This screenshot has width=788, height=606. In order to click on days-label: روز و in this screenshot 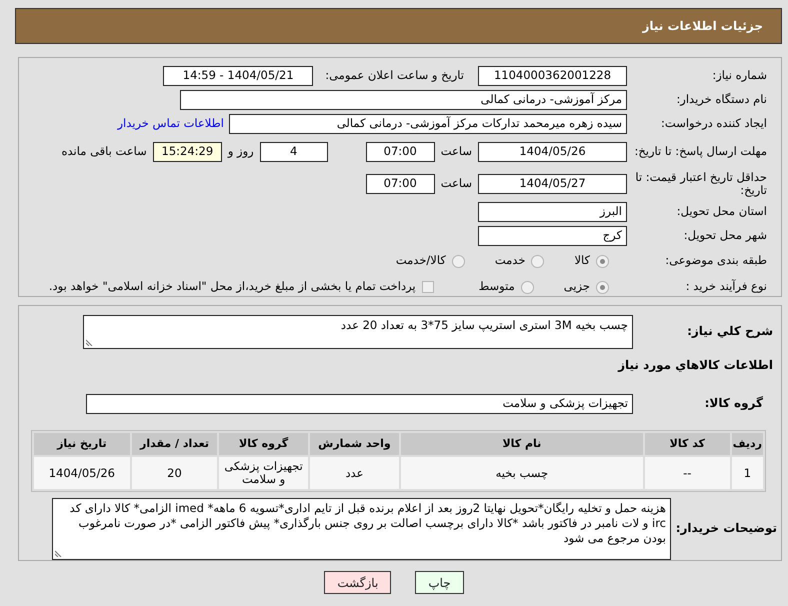, I will do `click(240, 151)`.